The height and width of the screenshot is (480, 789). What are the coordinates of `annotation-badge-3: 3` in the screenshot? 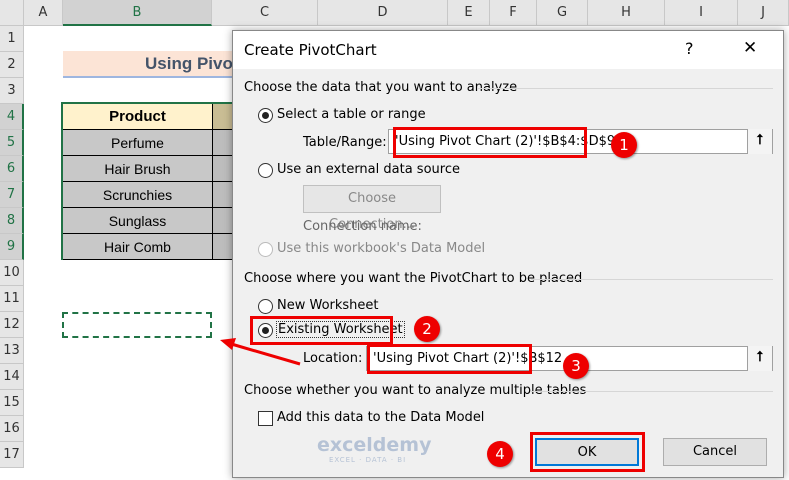 It's located at (576, 366).